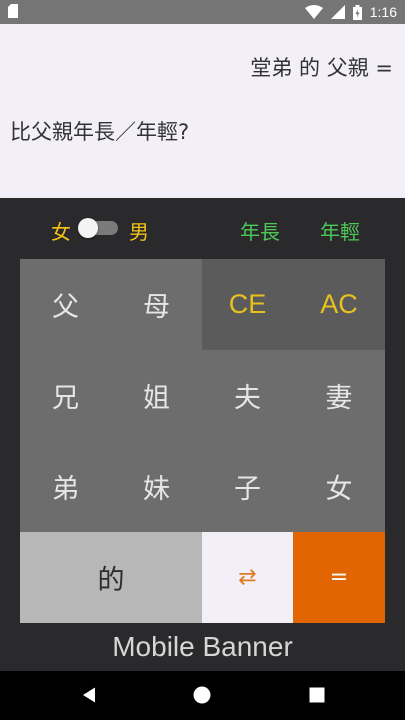  What do you see at coordinates (260, 230) in the screenshot?
I see `elder-option: 年長` at bounding box center [260, 230].